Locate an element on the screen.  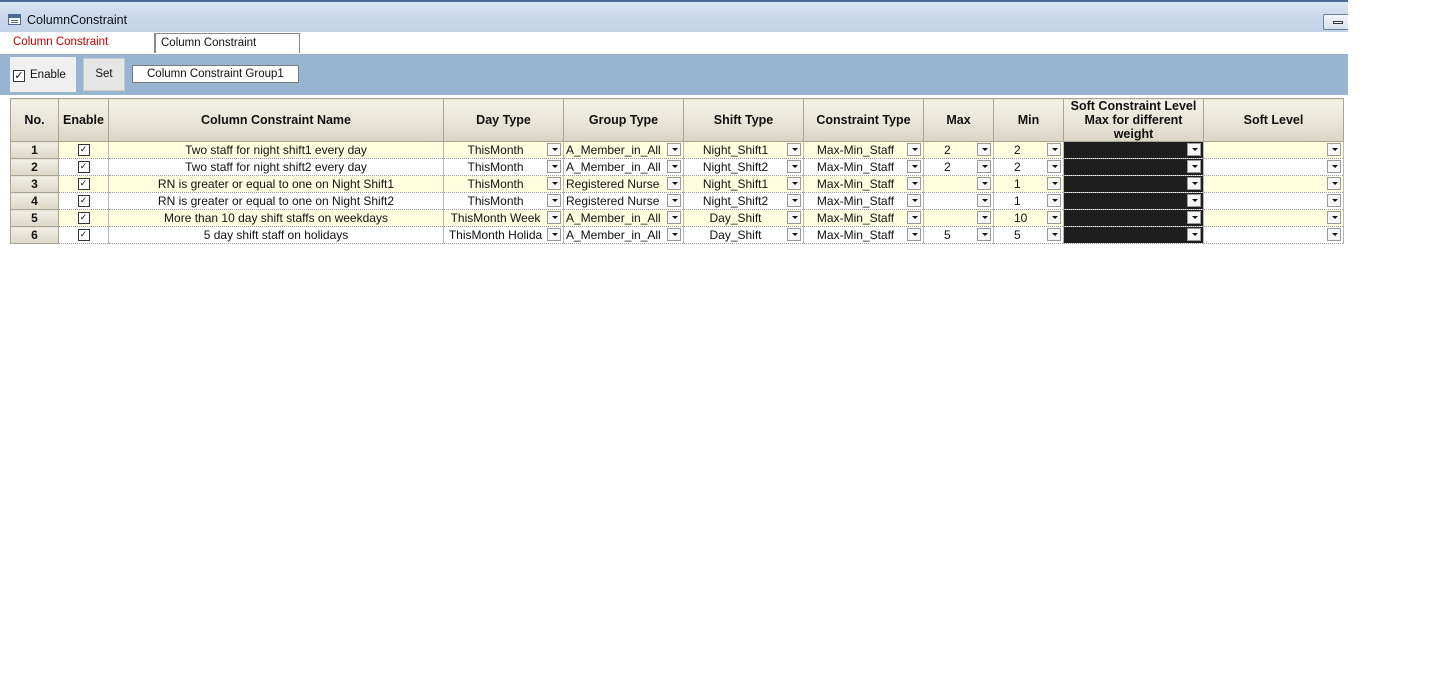
column-header-no: No. is located at coordinates (34, 120).